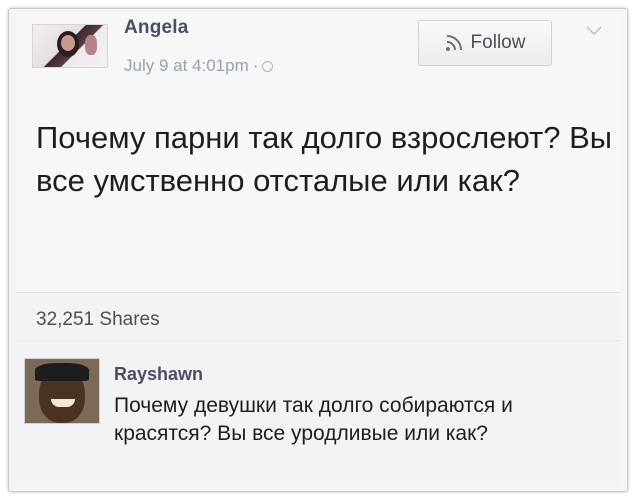 Image resolution: width=640 pixels, height=500 pixels. I want to click on post-meta: July 9 at 4:01pm ·, so click(199, 66).